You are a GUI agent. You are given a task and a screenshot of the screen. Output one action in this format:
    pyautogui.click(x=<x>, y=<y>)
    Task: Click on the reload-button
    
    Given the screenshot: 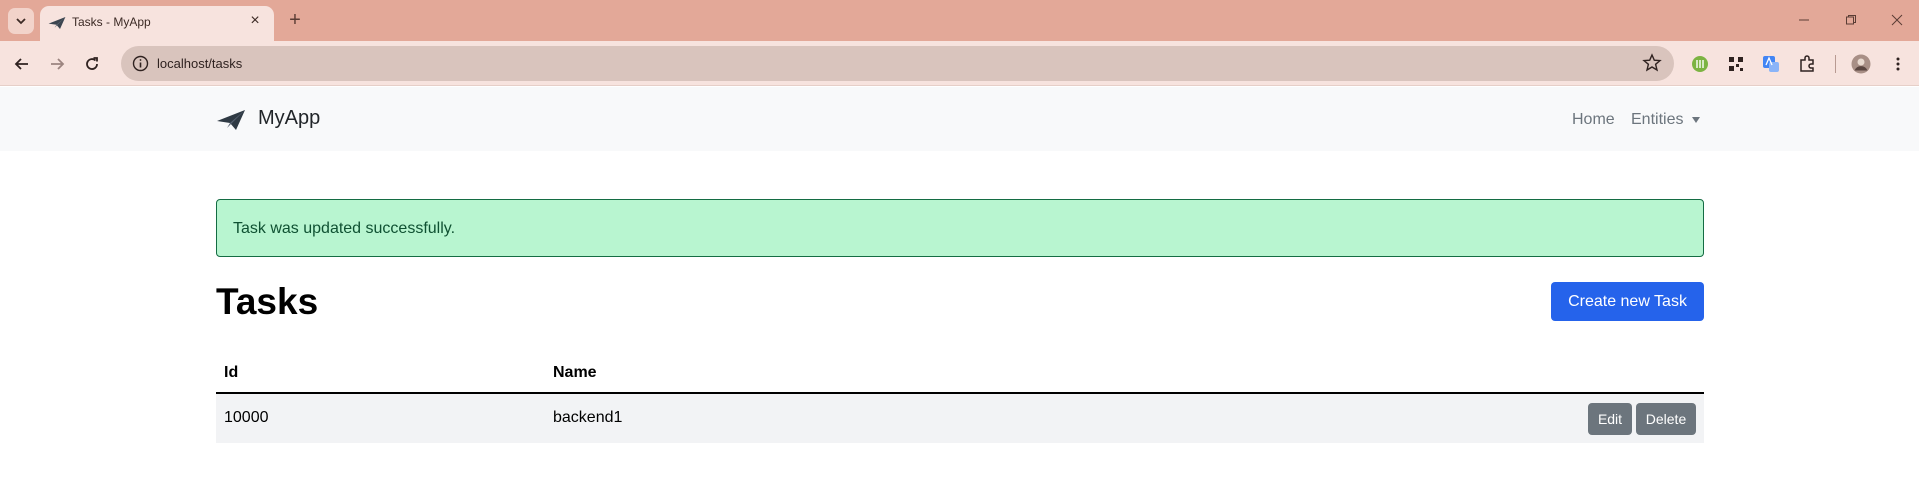 What is the action you would take?
    pyautogui.click(x=92, y=64)
    